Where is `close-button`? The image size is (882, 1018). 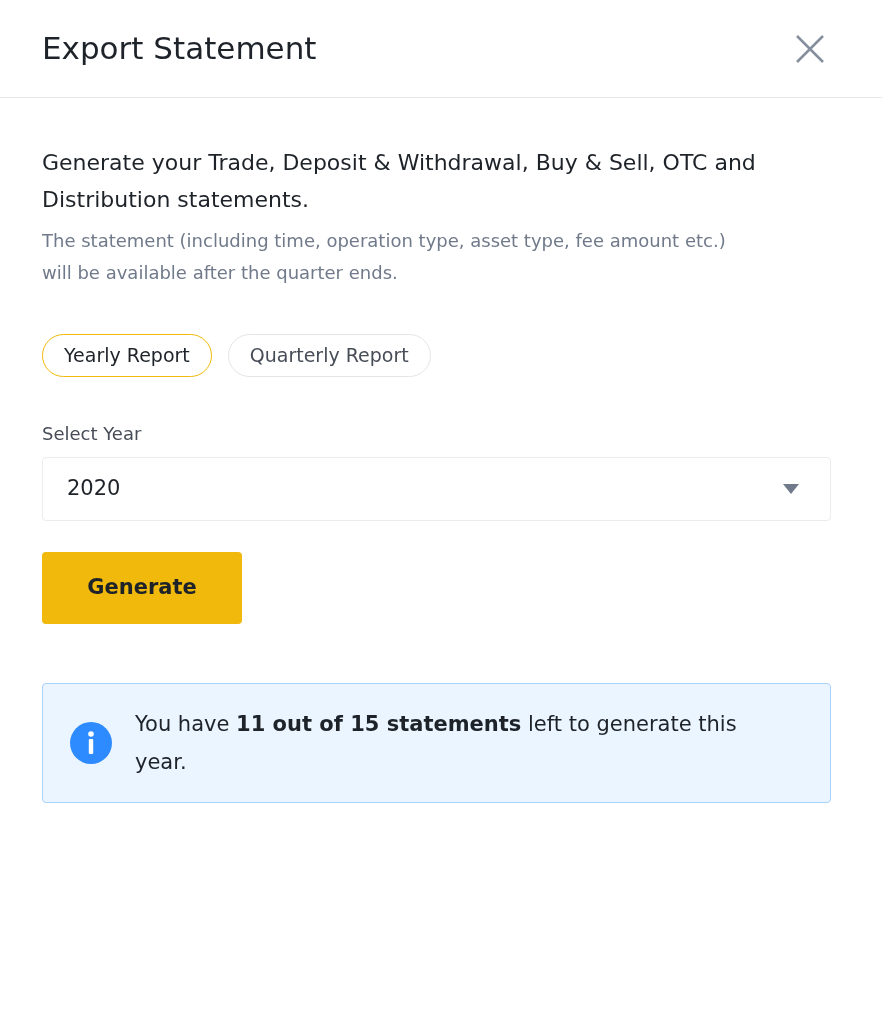 close-button is located at coordinates (810, 48).